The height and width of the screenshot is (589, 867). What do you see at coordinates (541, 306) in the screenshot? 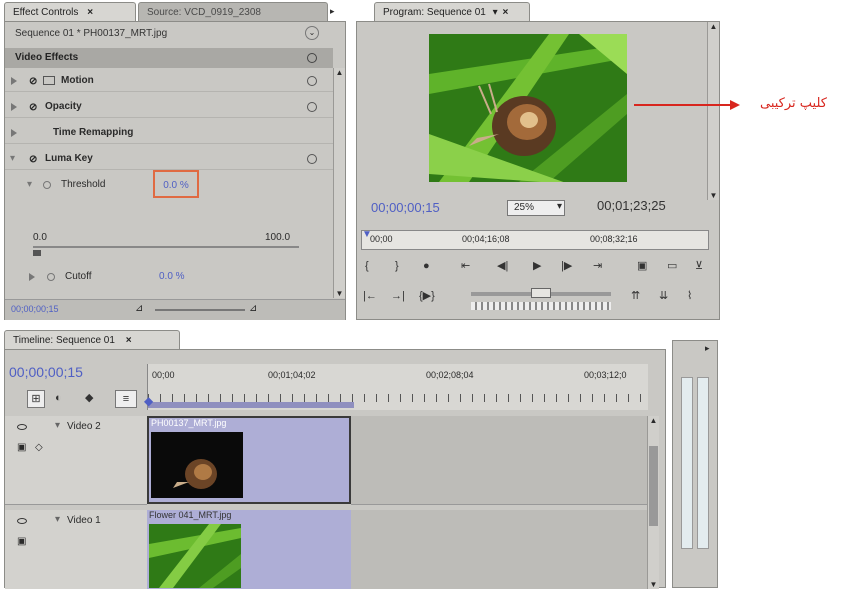
I see `jog-wheel` at bounding box center [541, 306].